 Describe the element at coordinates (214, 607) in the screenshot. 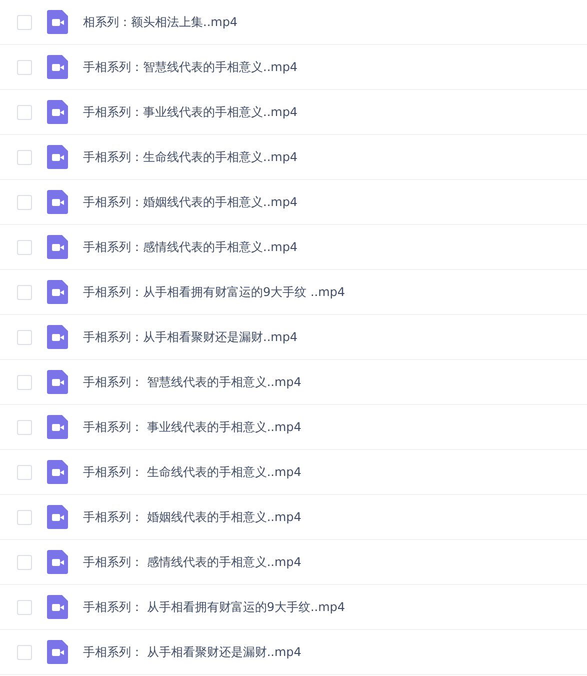

I see `file-name: 手相系列： 从手相看拥有财富运的9大手纹..mp4` at that location.